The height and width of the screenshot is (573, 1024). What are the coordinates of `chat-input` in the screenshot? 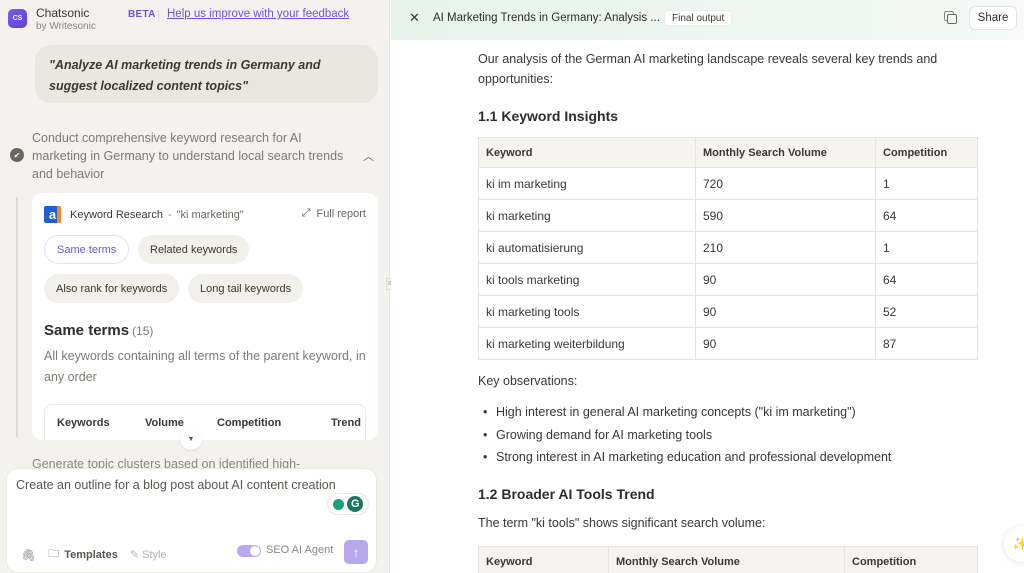 It's located at (186, 485).